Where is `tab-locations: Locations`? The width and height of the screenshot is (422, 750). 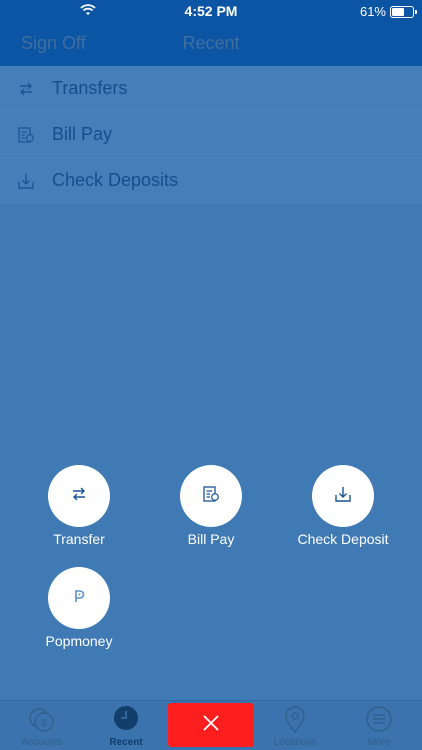 tab-locations: Locations is located at coordinates (295, 725).